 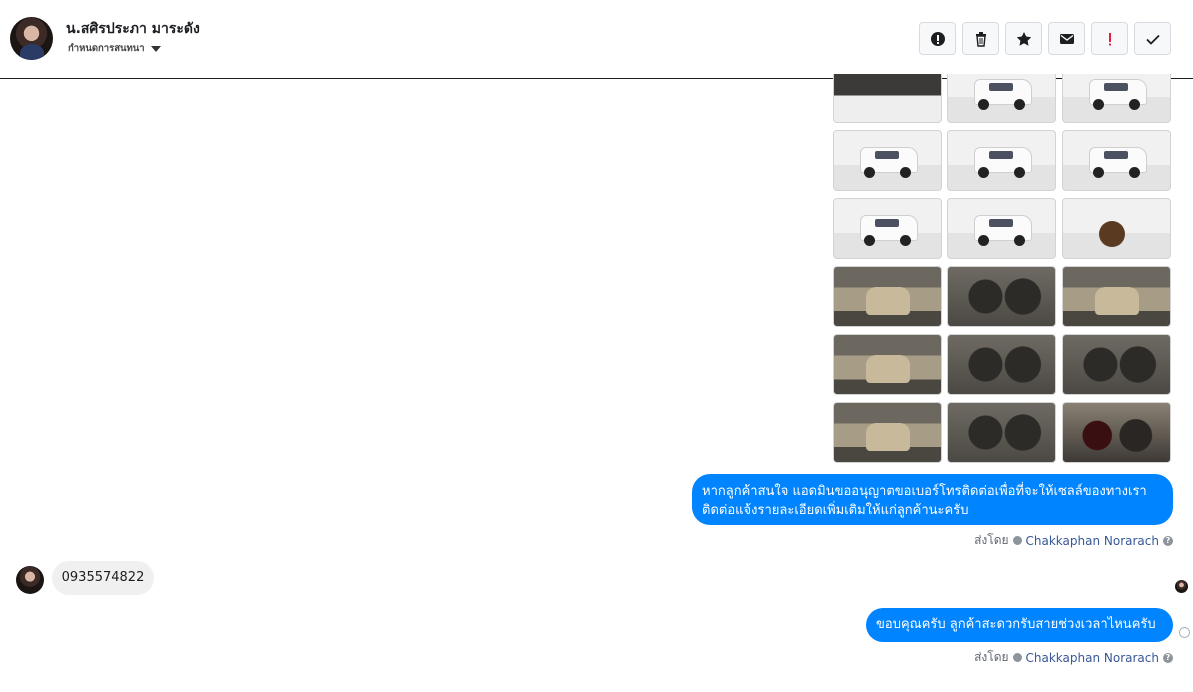 I want to click on rear-seat-photo, so click(x=887, y=432).